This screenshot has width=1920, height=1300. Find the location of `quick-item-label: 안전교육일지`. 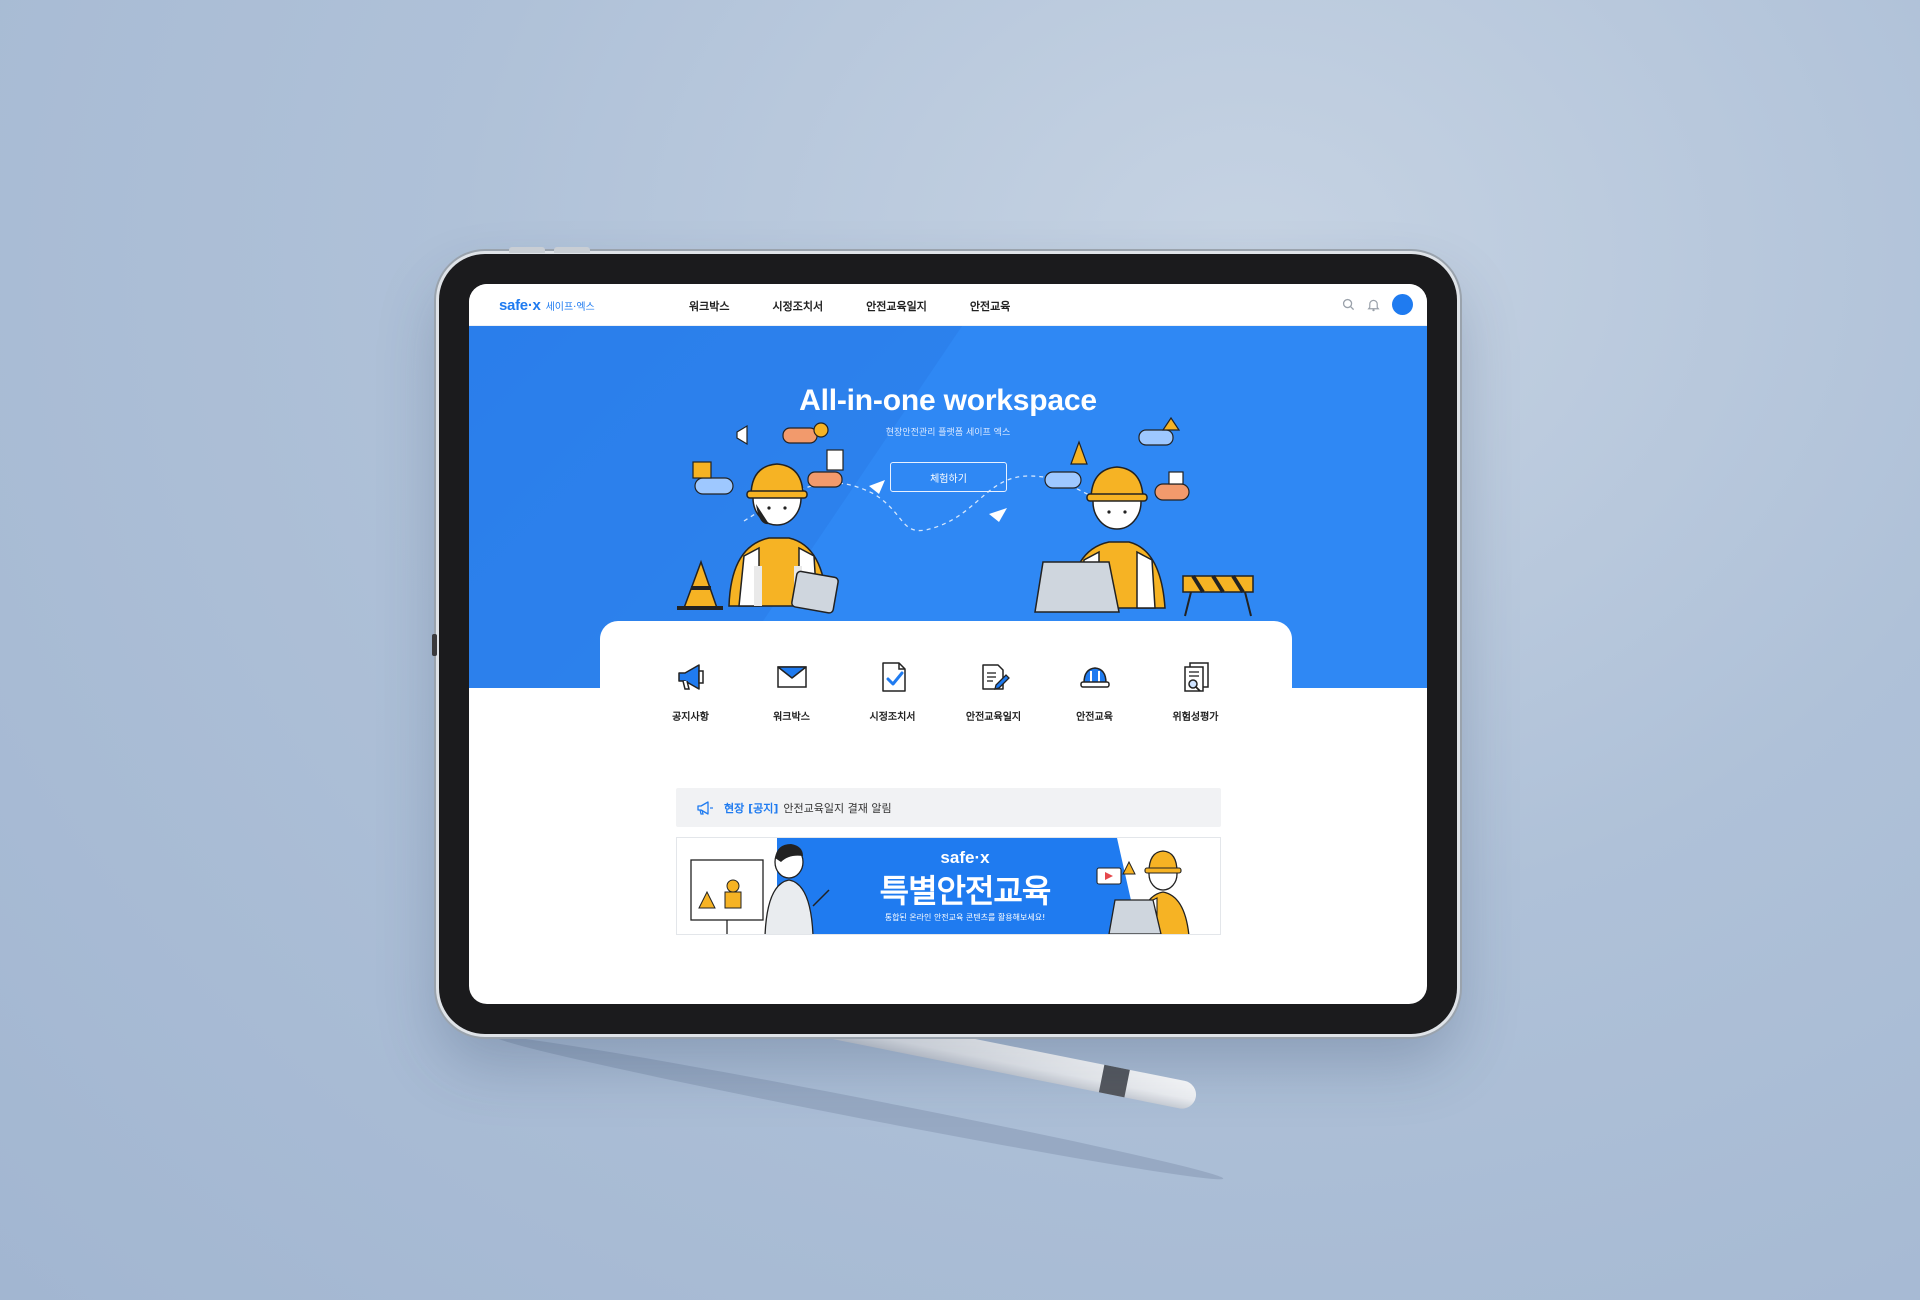

quick-item-label: 안전교육일지 is located at coordinates (993, 717).